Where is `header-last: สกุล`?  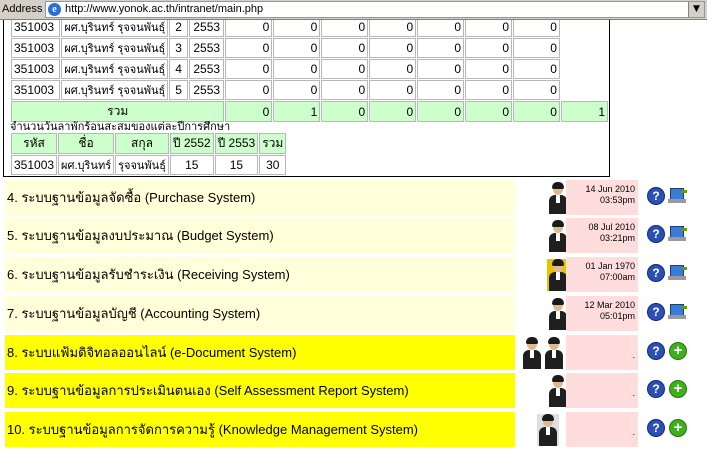
header-last: สกุล is located at coordinates (142, 143).